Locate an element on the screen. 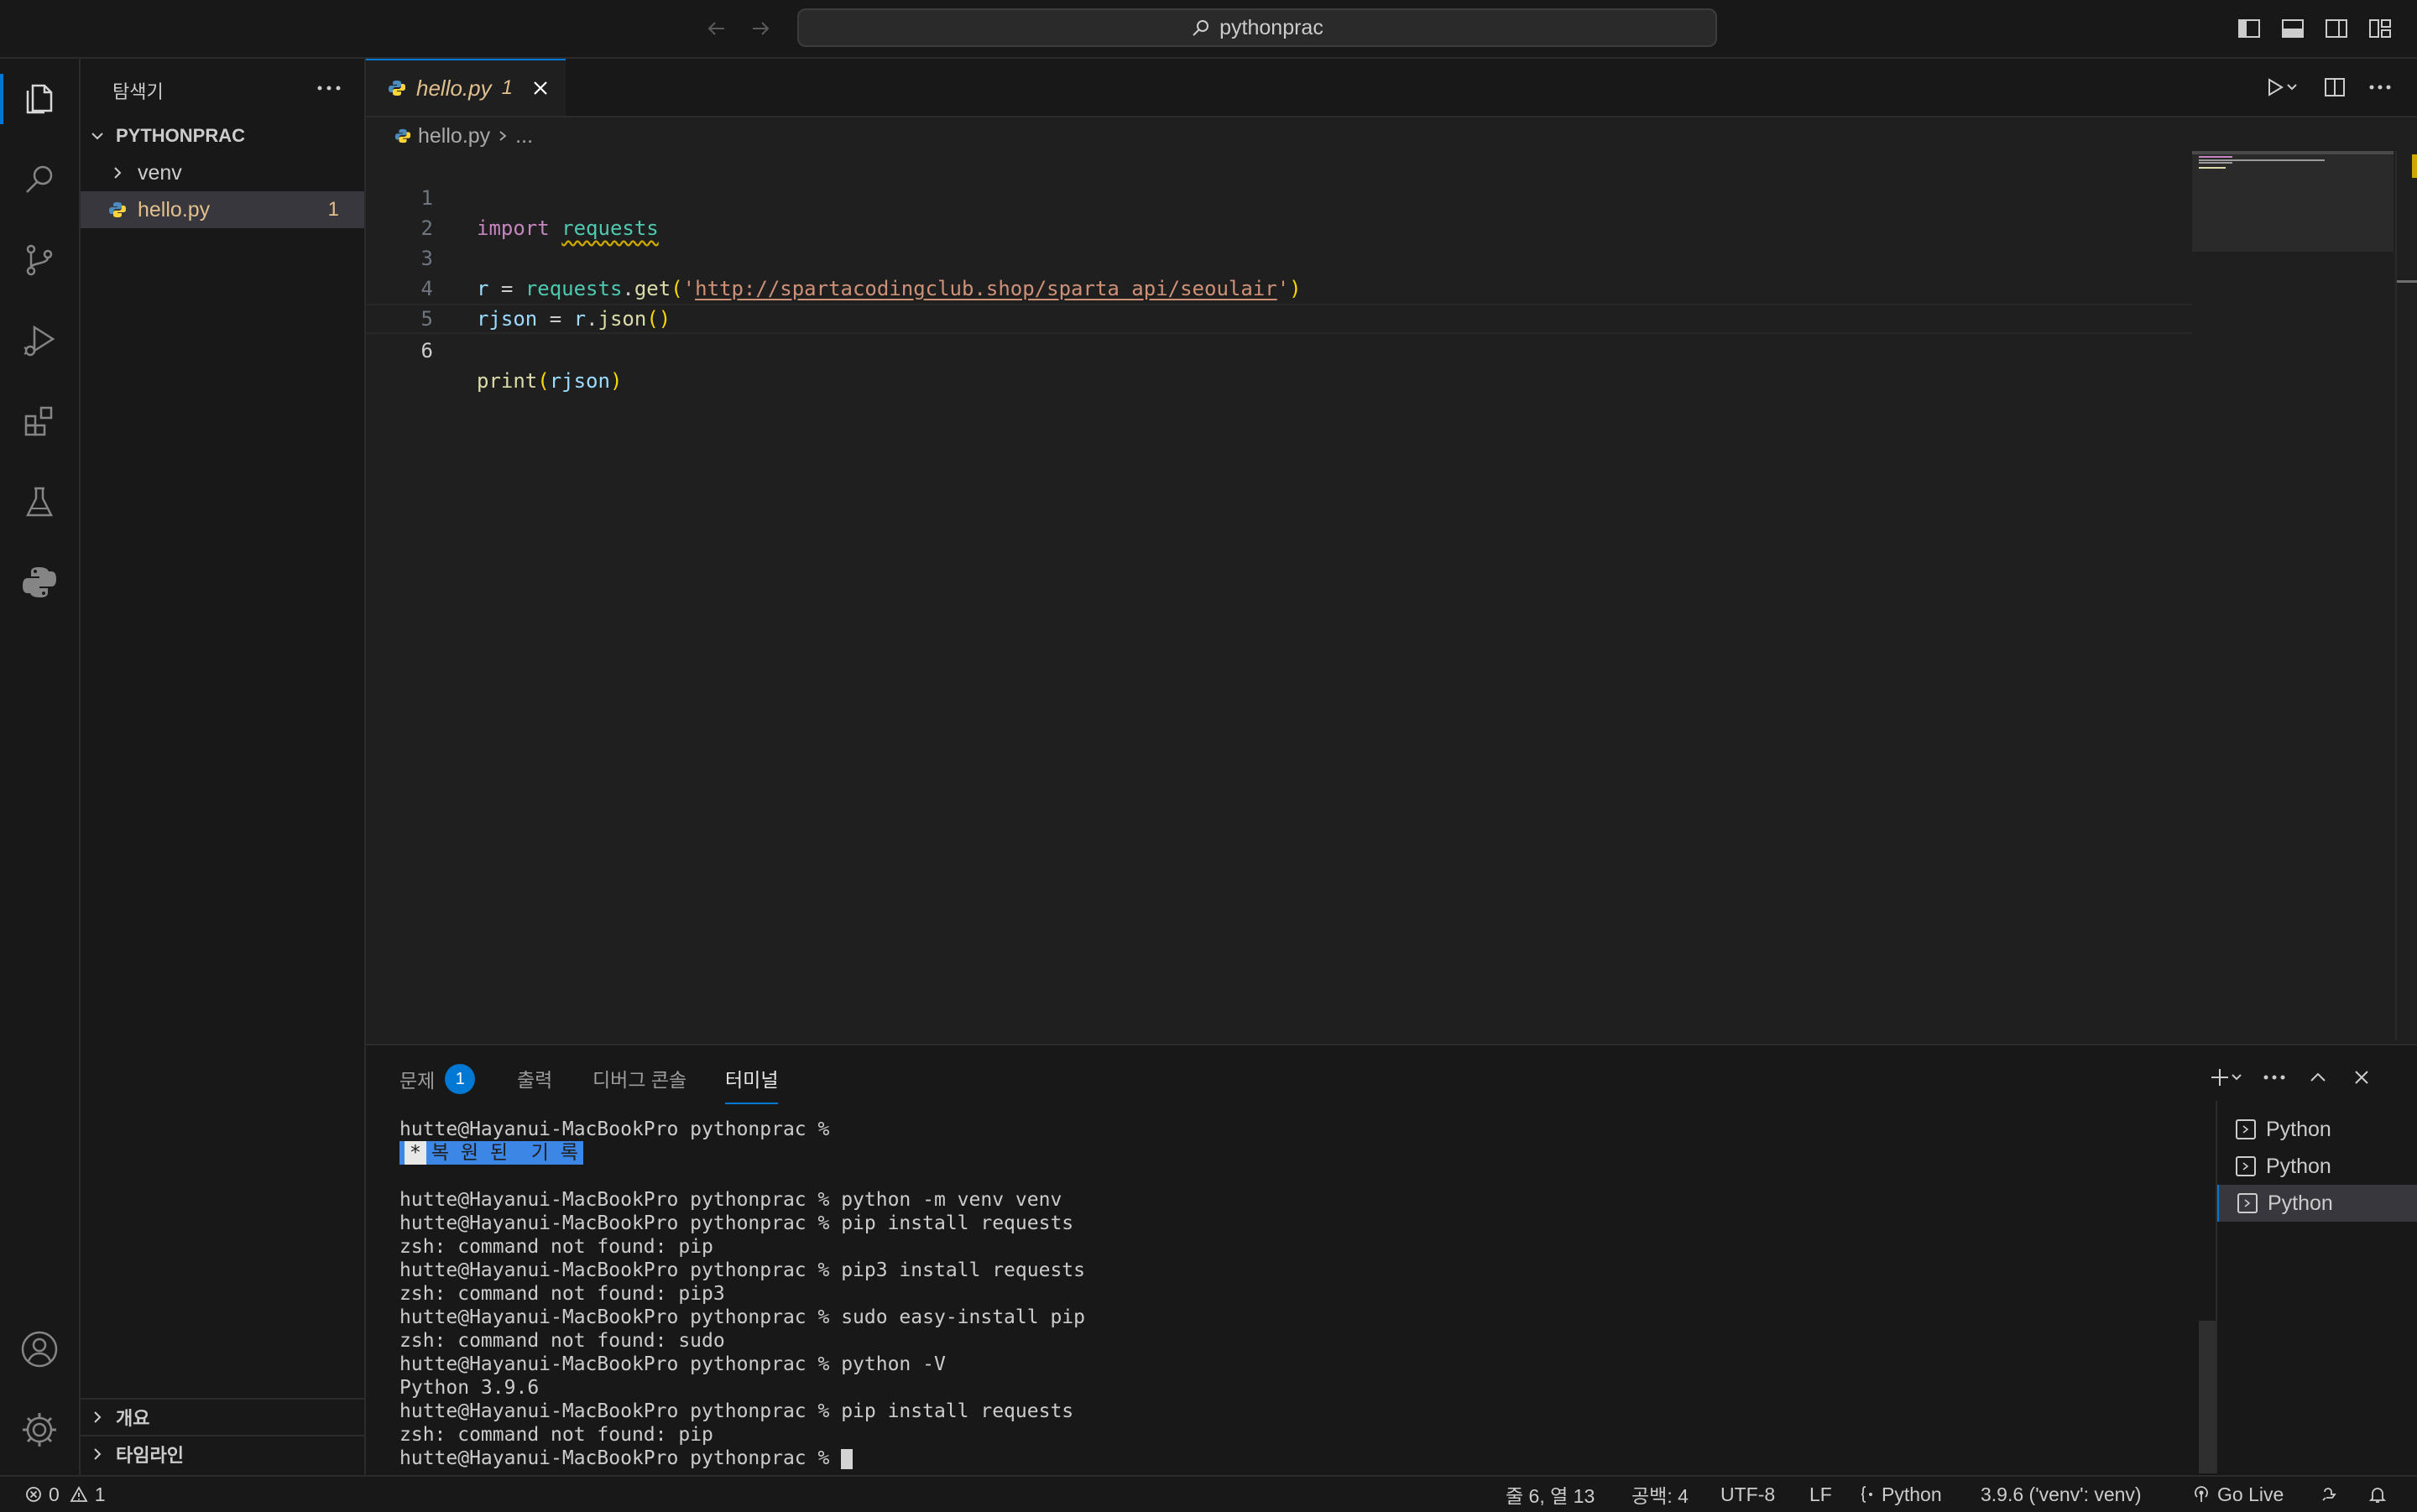 Image resolution: width=2417 pixels, height=1512 pixels. language-label: Python is located at coordinates (1912, 1494).